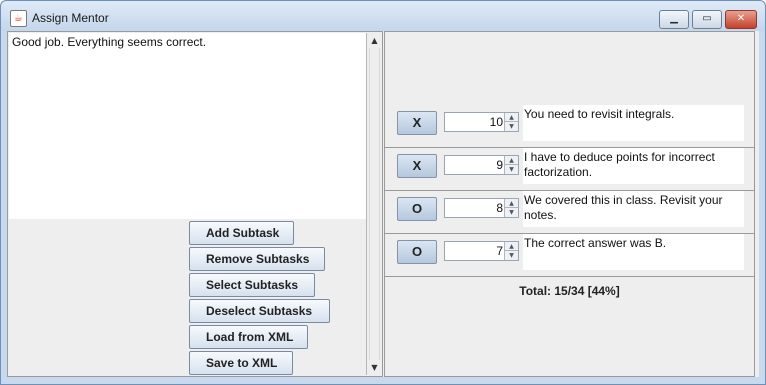 This screenshot has height=385, width=766. Describe the element at coordinates (257, 259) in the screenshot. I see `remove-subtasks-button: Remove Subtasks` at that location.